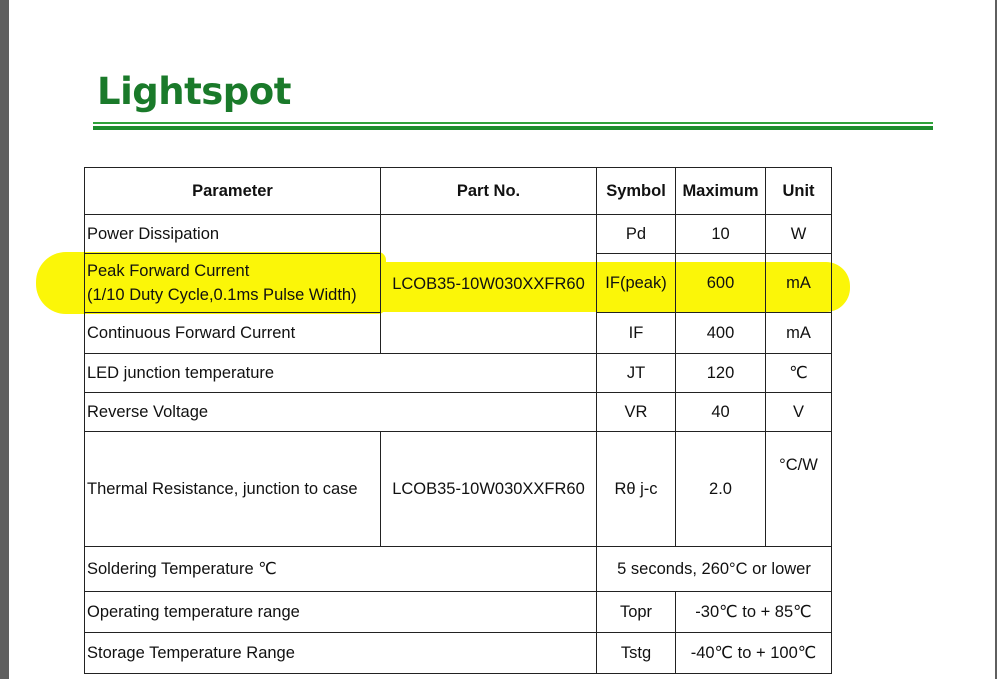 The height and width of the screenshot is (679, 997). I want to click on param-cell: LED junction temperature, so click(340, 373).